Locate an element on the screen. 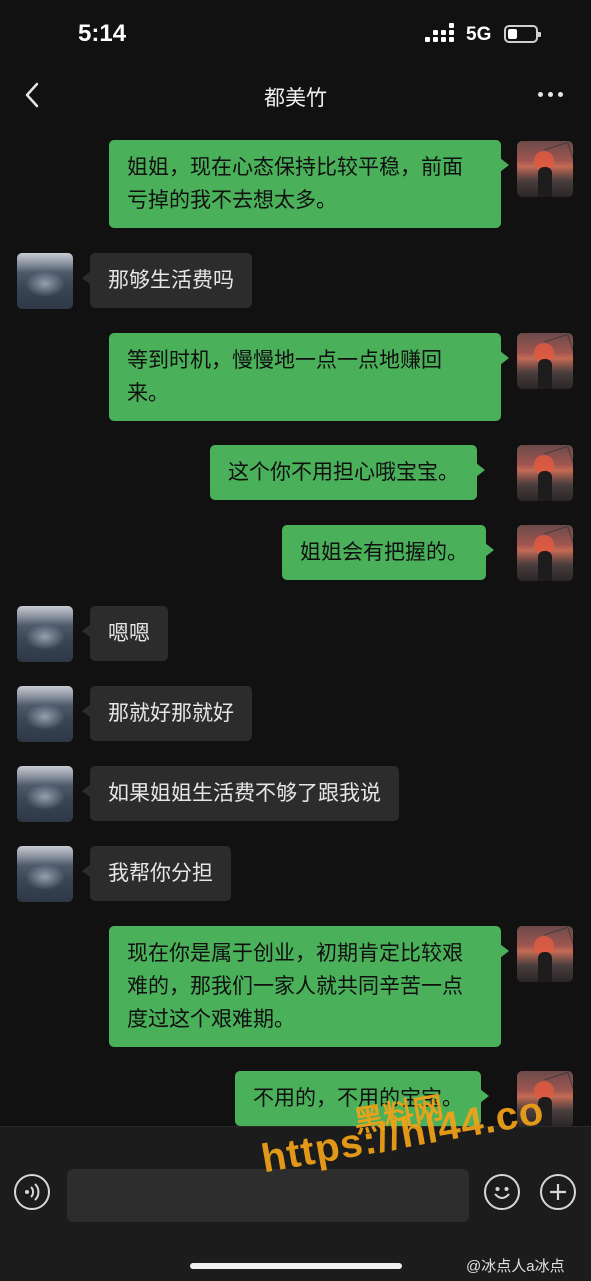 The height and width of the screenshot is (1281, 591). plus-icon is located at coordinates (558, 1192).